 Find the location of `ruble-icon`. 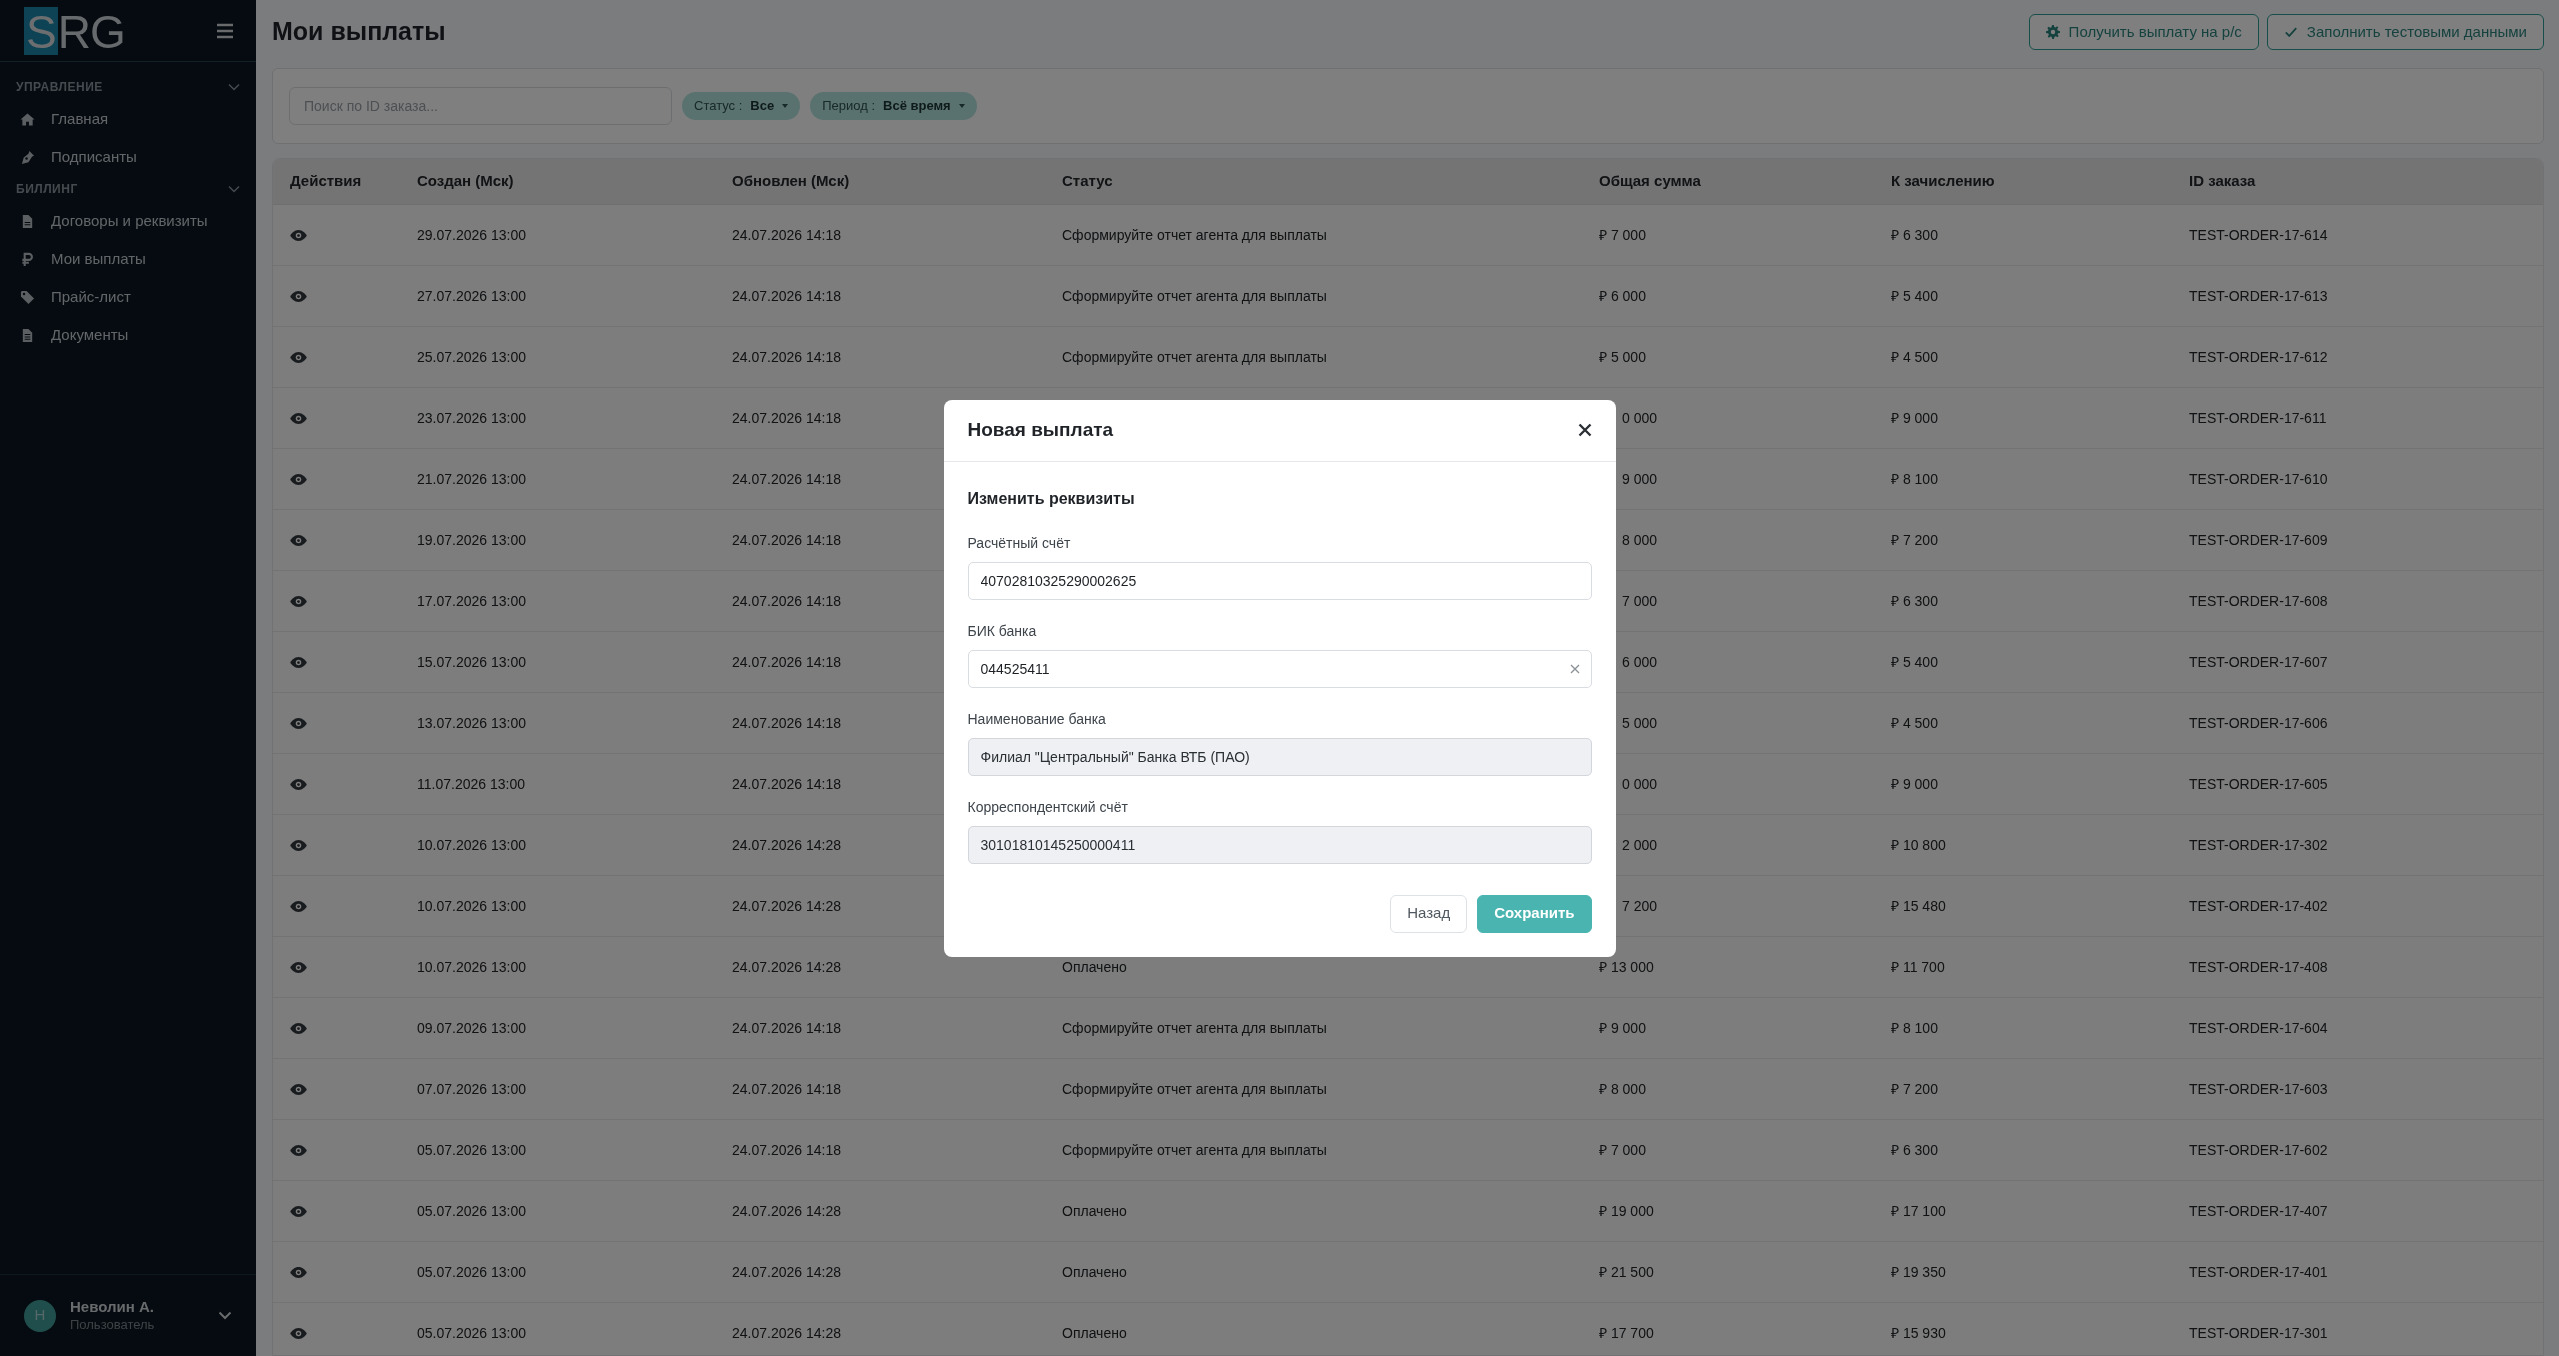

ruble-icon is located at coordinates (27, 259).